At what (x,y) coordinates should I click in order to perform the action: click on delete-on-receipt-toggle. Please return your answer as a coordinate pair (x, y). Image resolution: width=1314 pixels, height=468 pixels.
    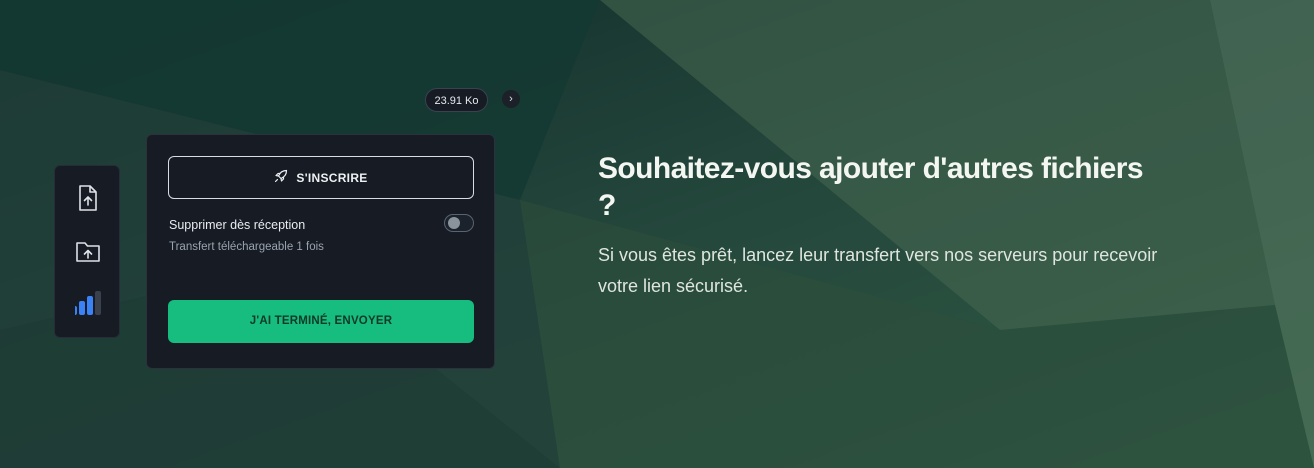
    Looking at the image, I should click on (459, 223).